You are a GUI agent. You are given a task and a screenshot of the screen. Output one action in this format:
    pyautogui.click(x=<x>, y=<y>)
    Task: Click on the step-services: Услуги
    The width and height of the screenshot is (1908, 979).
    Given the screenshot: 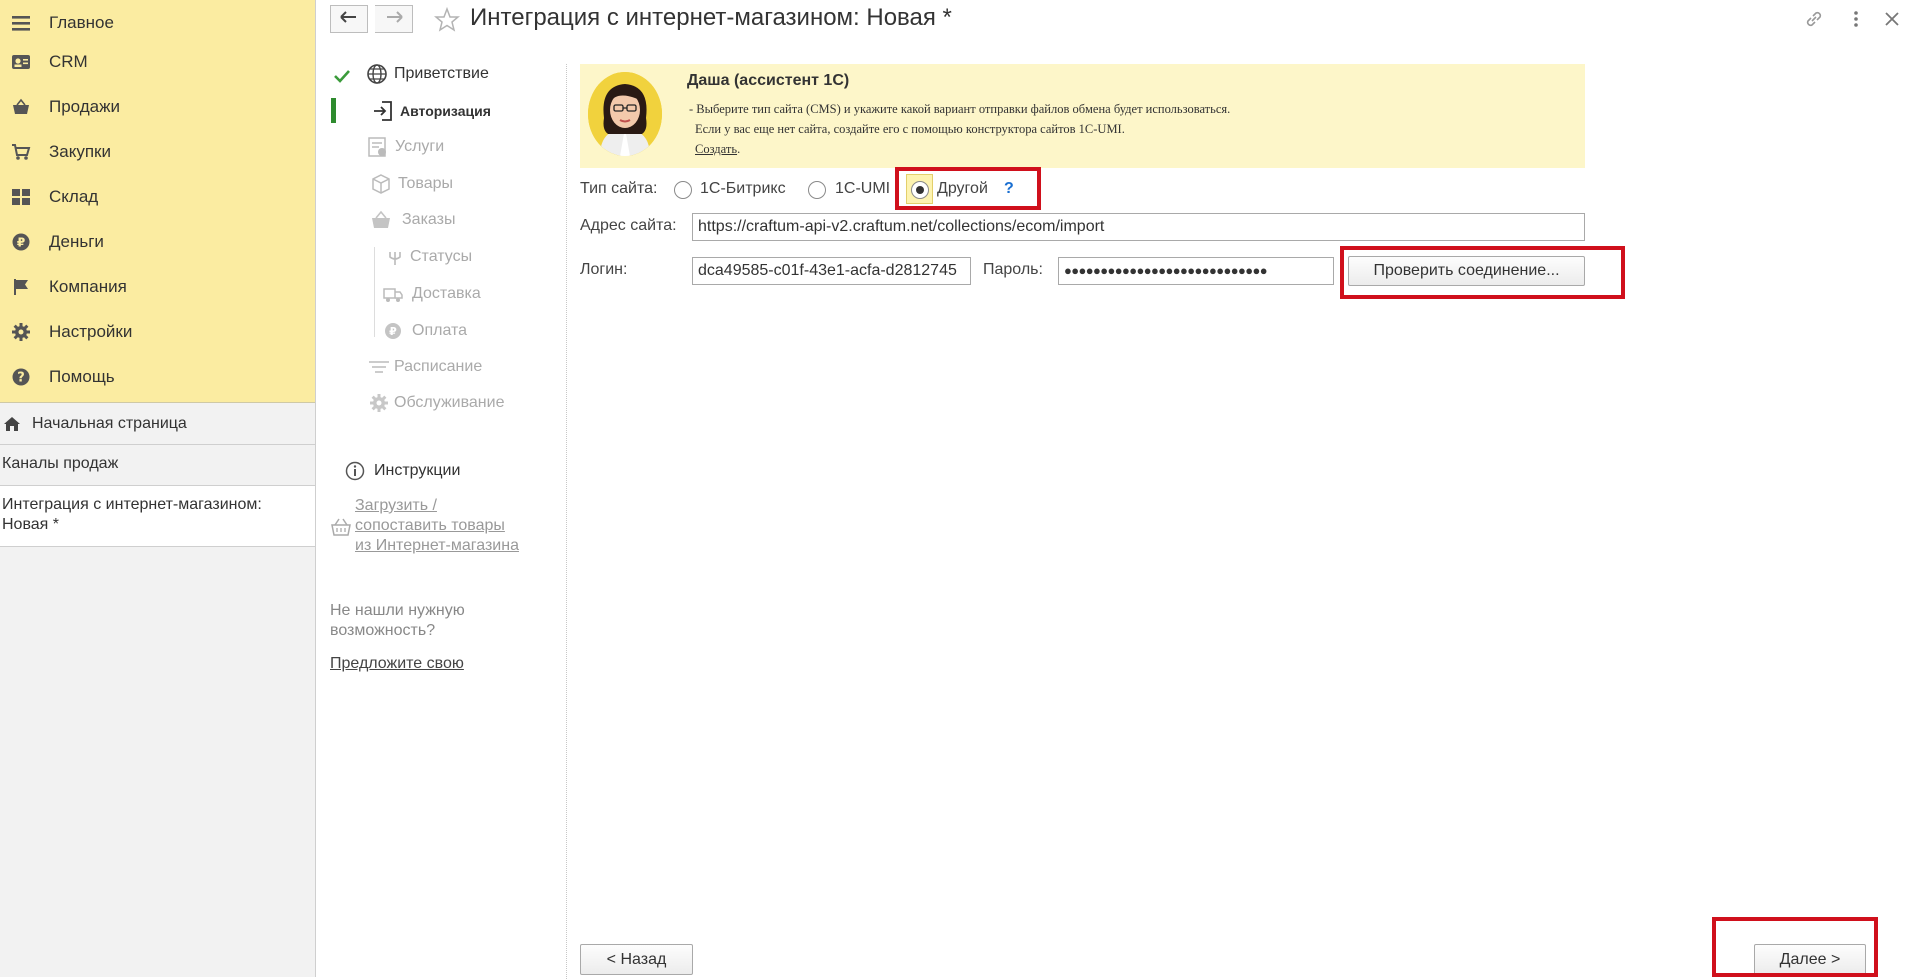 What is the action you would take?
    pyautogui.click(x=405, y=147)
    